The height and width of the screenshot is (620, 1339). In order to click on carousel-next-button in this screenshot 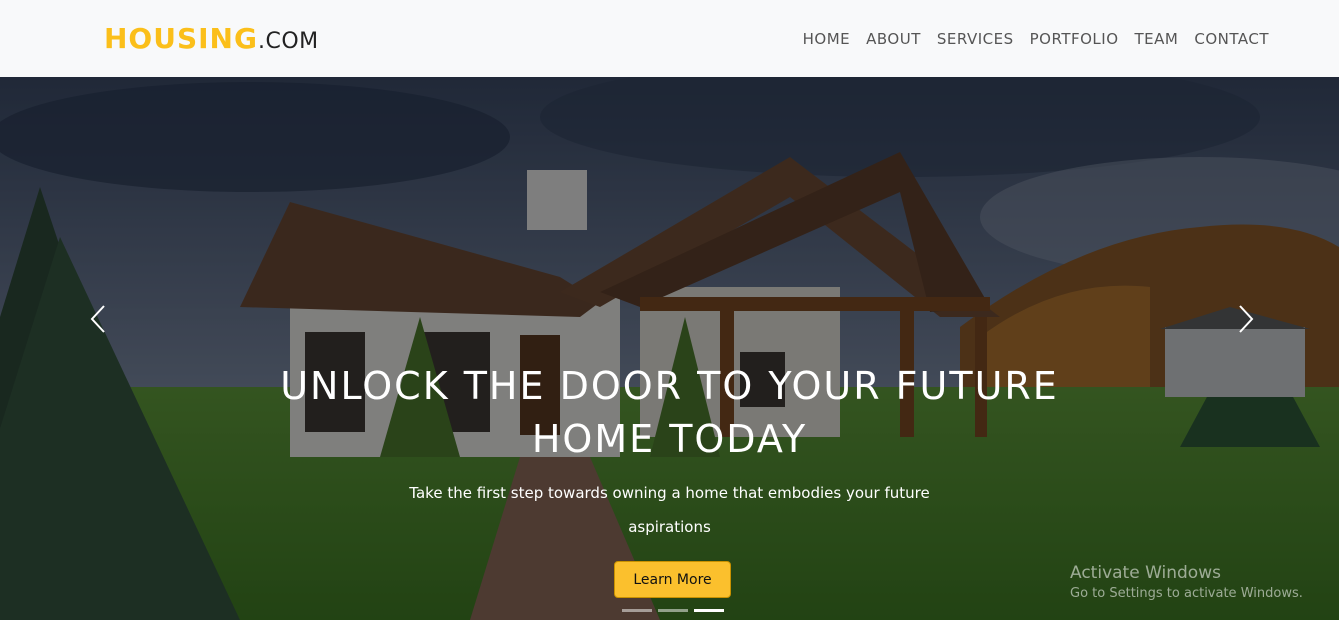, I will do `click(1246, 319)`.